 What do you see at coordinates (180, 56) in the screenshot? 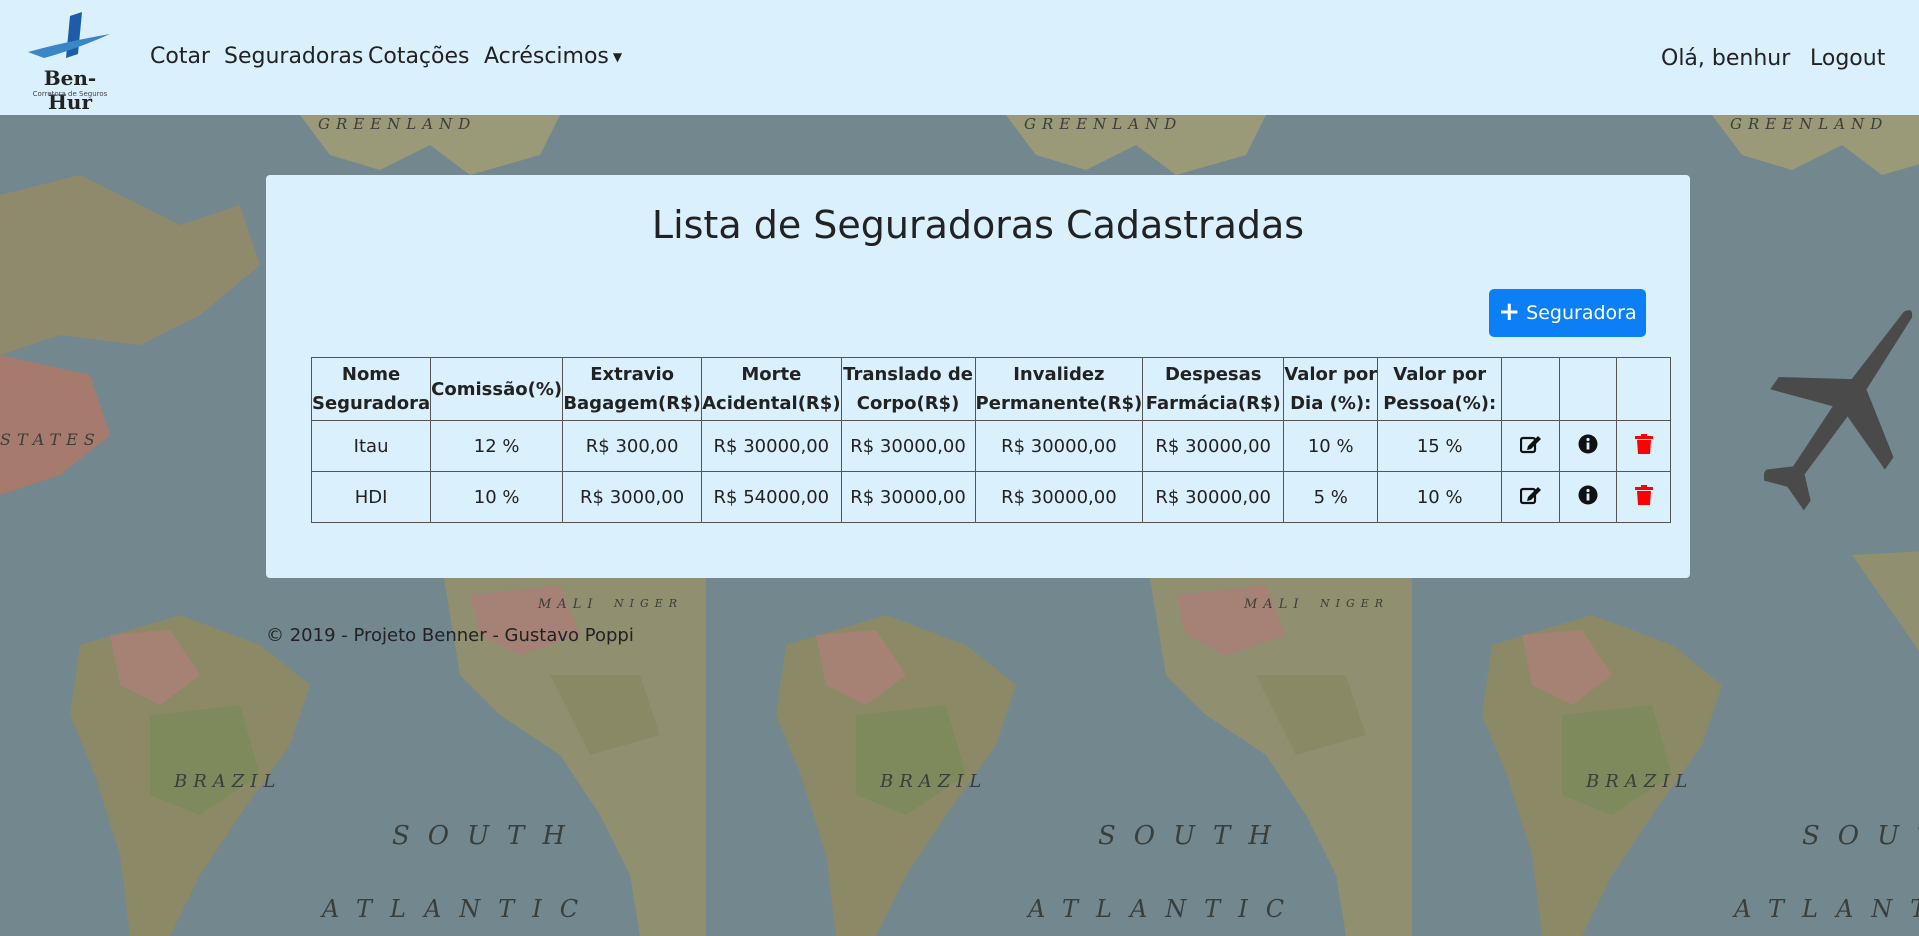
I see `nav-cotar: Cotar` at bounding box center [180, 56].